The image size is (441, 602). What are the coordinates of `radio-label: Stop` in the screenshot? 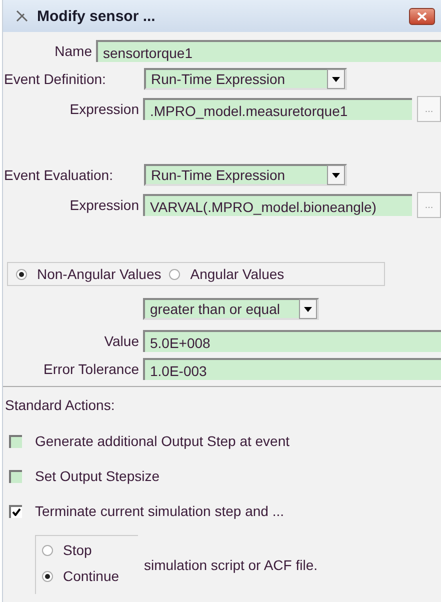 It's located at (77, 550).